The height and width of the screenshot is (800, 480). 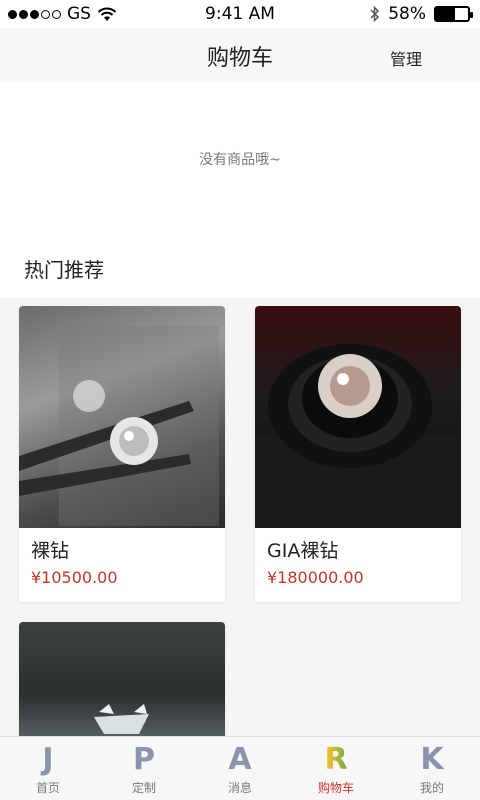 What do you see at coordinates (315, 577) in the screenshot?
I see `product-price: ¥180000.00` at bounding box center [315, 577].